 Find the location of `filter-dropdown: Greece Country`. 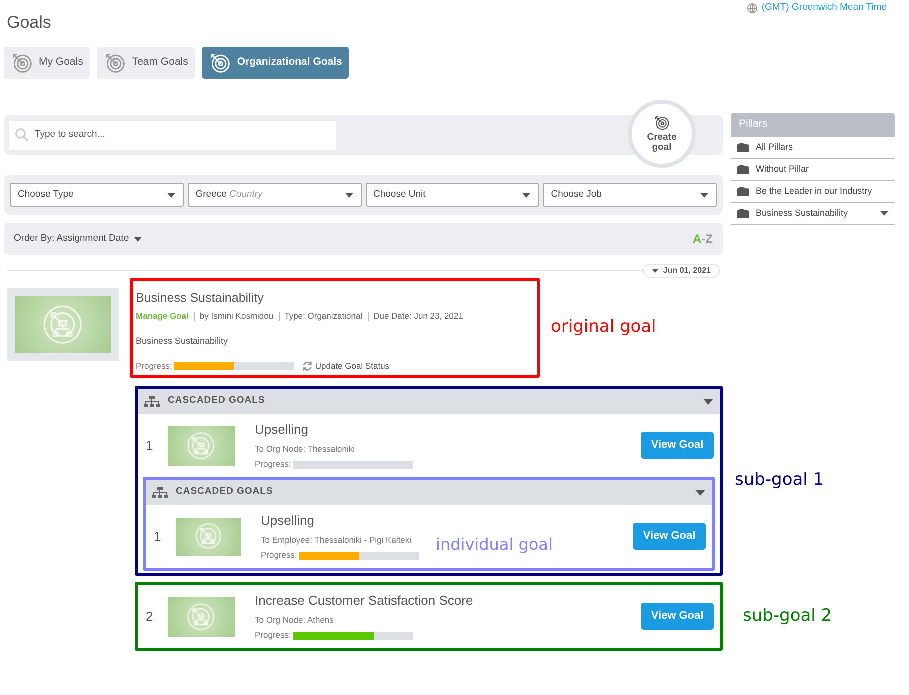

filter-dropdown: Greece Country is located at coordinates (275, 195).